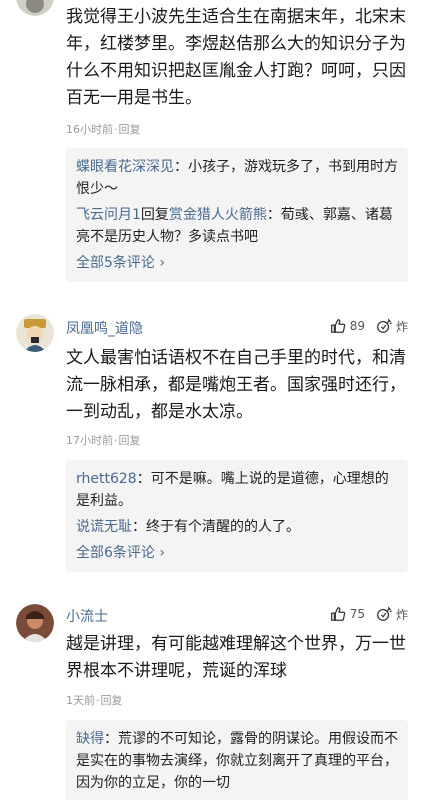 This screenshot has width=424, height=800. Describe the element at coordinates (154, 215) in the screenshot. I see `reply-verb: 回复` at that location.